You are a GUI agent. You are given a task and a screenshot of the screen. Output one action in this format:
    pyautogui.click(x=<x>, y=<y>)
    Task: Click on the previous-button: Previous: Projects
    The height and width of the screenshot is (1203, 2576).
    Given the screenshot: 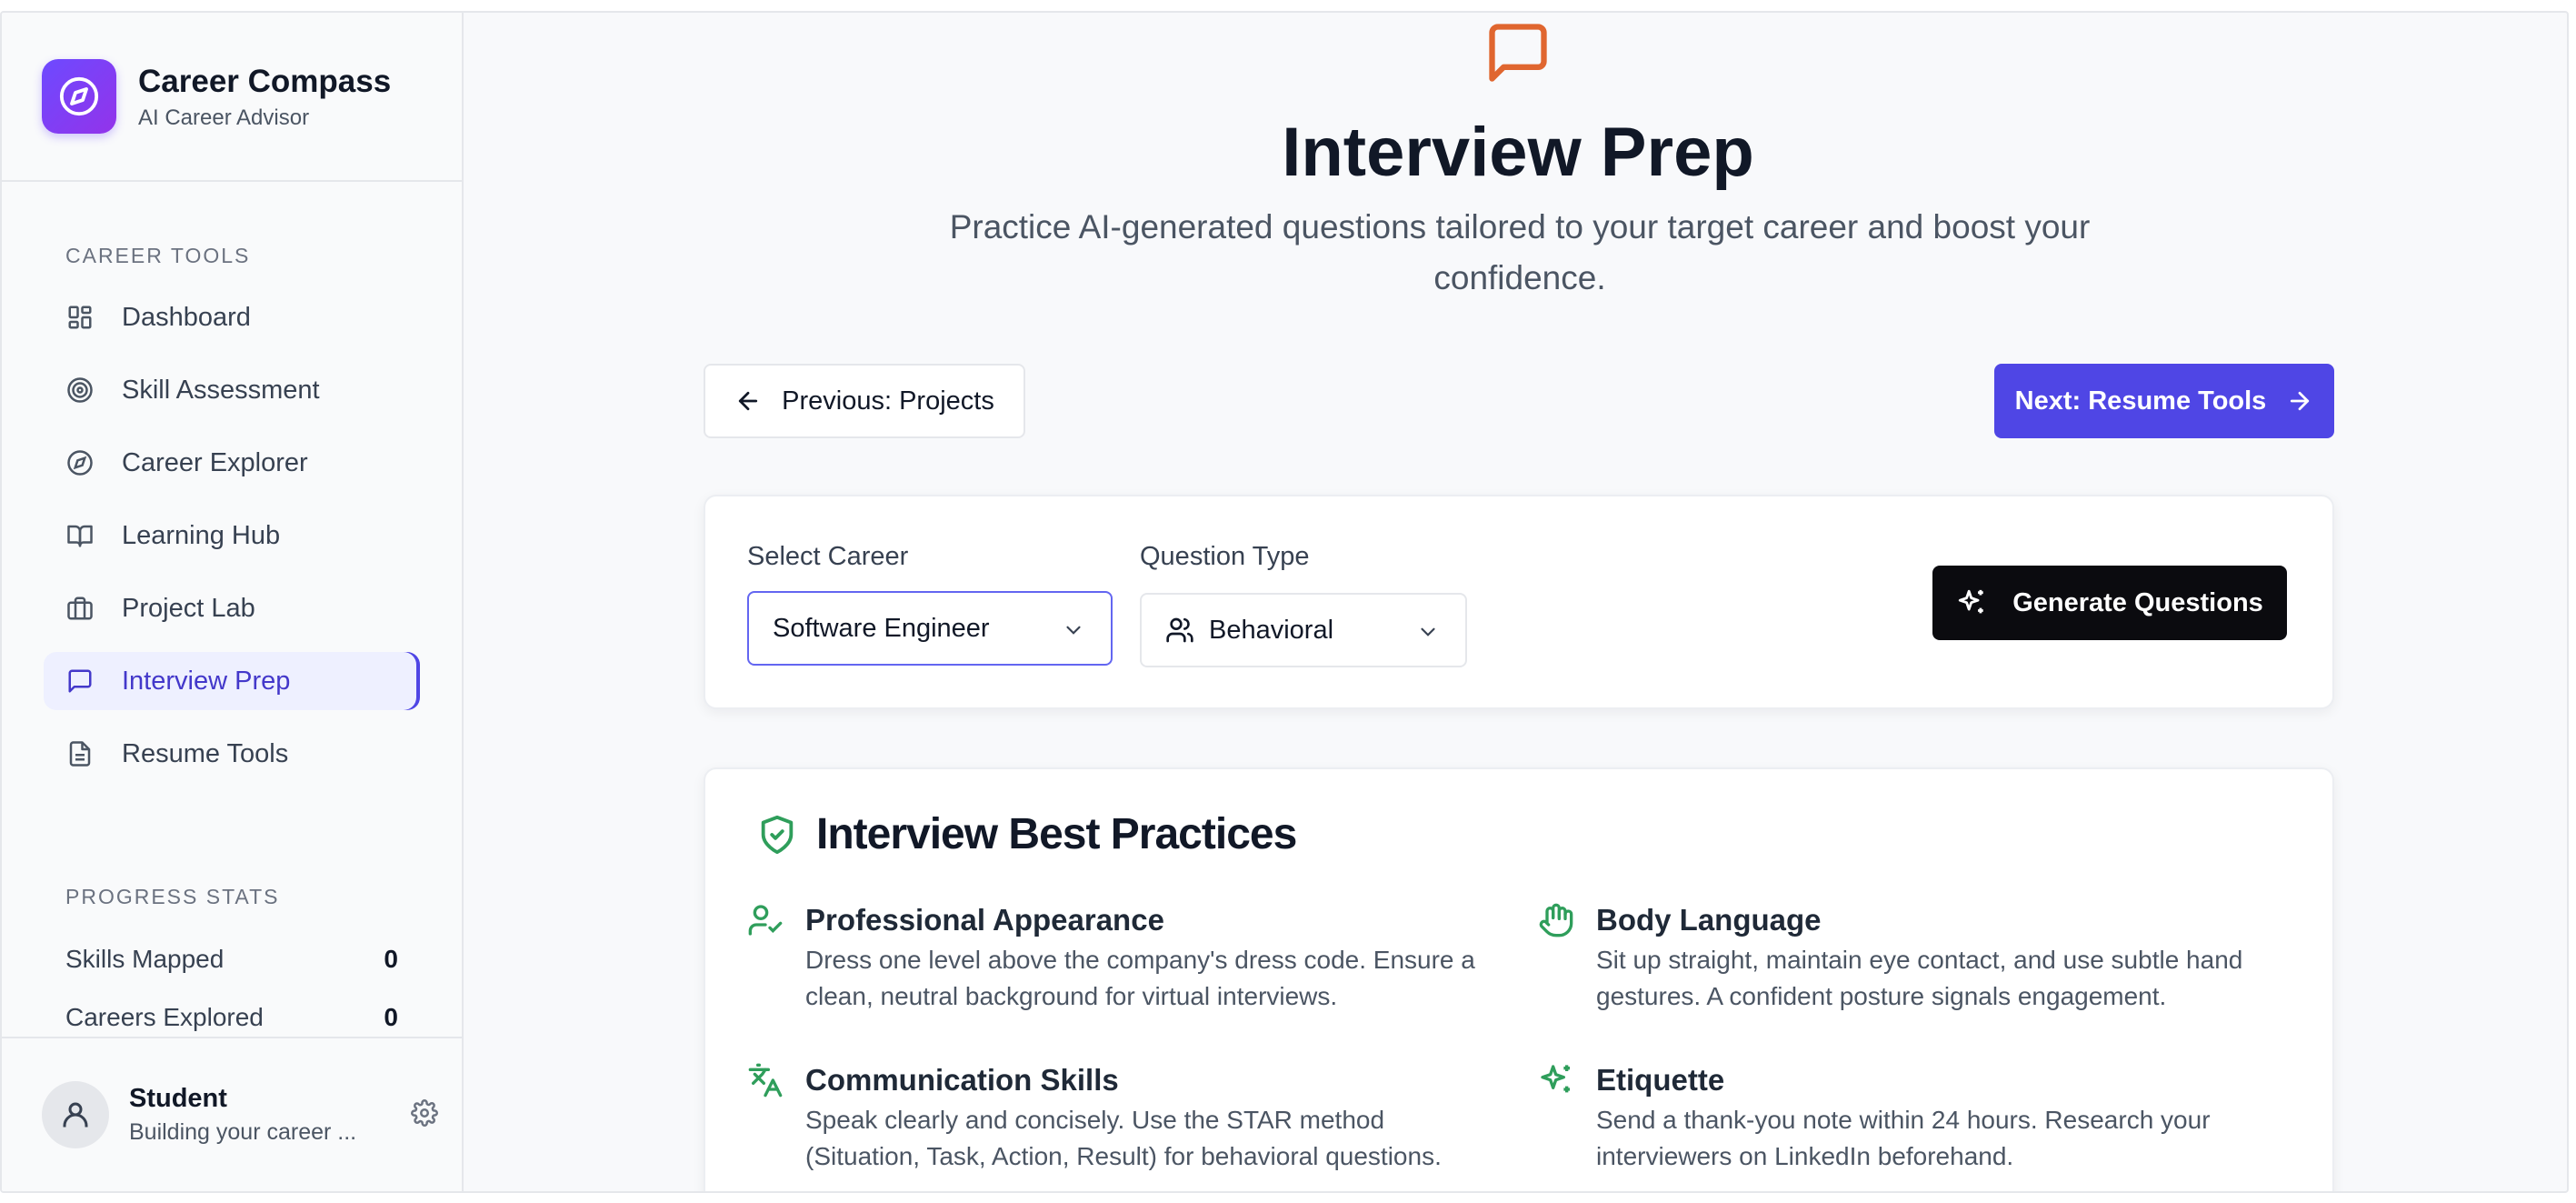 What is the action you would take?
    pyautogui.click(x=864, y=401)
    